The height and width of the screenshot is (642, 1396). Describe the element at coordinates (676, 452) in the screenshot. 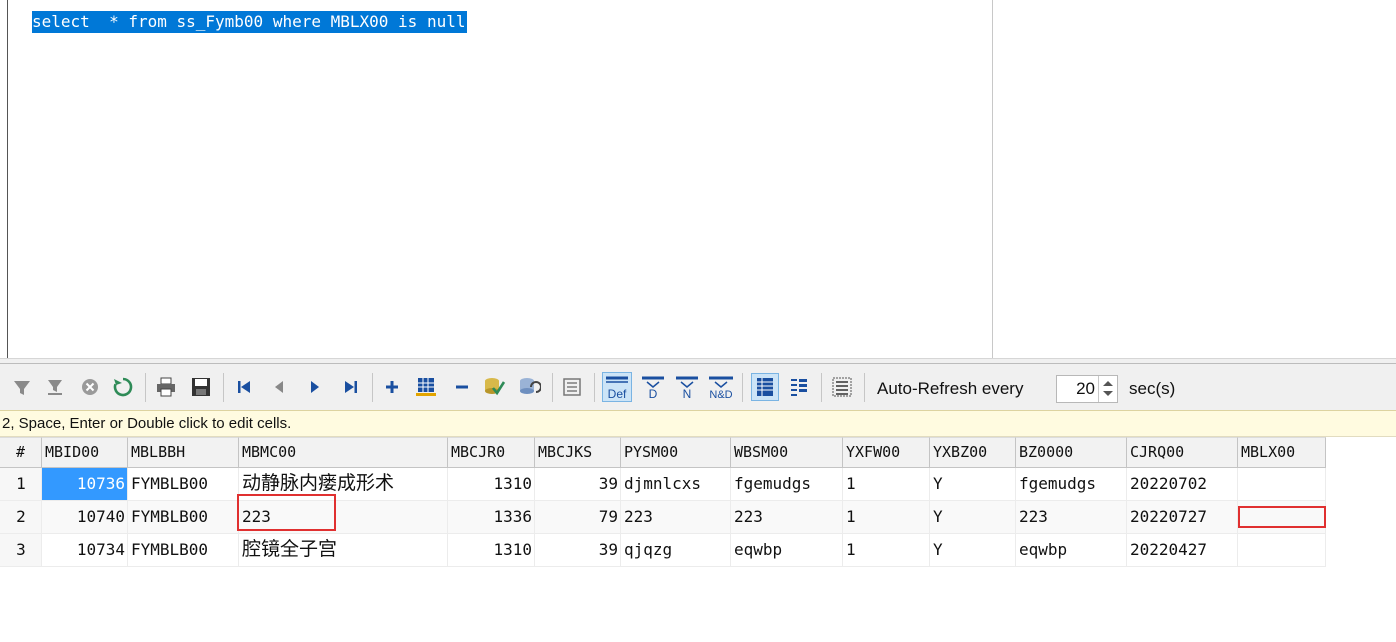

I see `column-header-pysm00: PYSM00` at that location.